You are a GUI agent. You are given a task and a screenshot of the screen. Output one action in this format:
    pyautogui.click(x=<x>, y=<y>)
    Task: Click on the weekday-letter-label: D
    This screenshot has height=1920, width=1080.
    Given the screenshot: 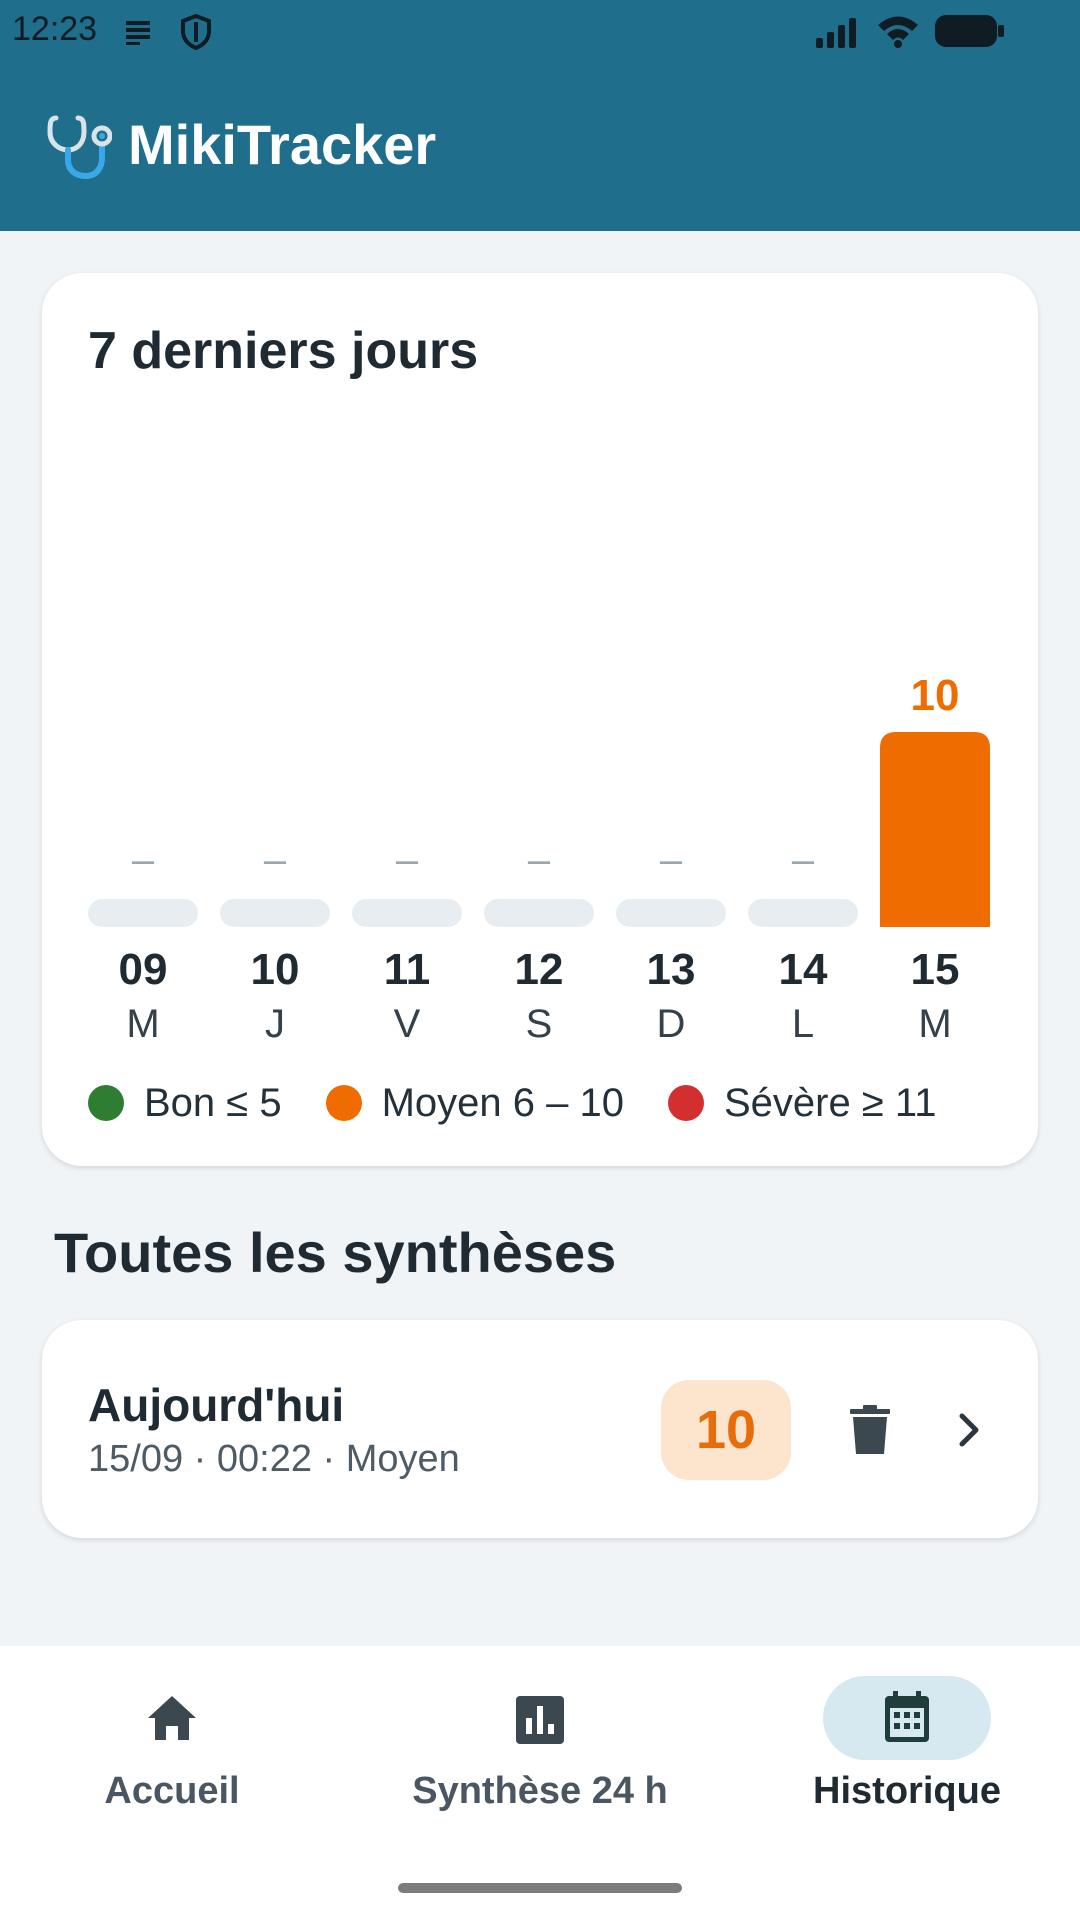 What is the action you would take?
    pyautogui.click(x=671, y=1024)
    